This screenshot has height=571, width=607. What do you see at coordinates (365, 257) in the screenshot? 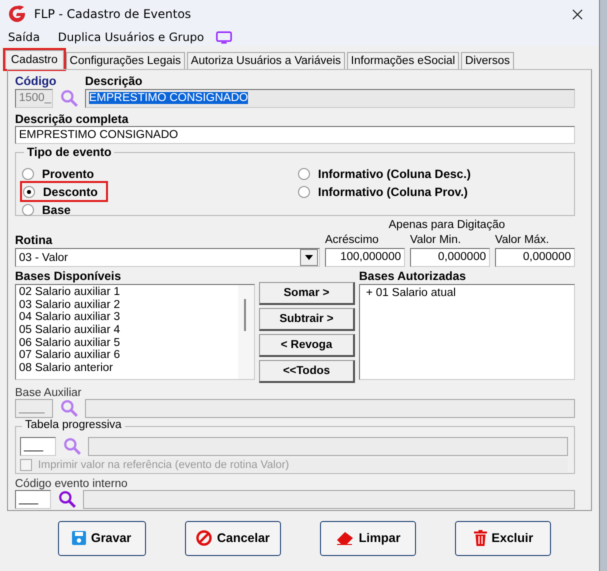
I see `increment-field: 100,000000` at bounding box center [365, 257].